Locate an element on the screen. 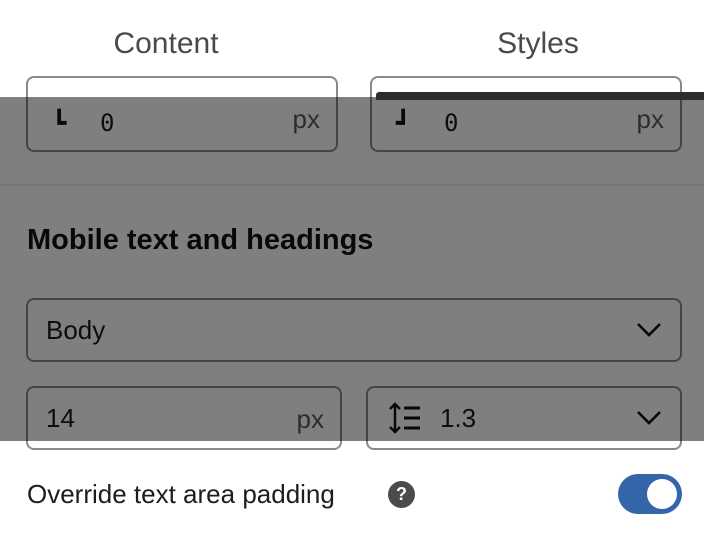 The width and height of the screenshot is (704, 540). help-icon-glyph: ? is located at coordinates (401, 494).